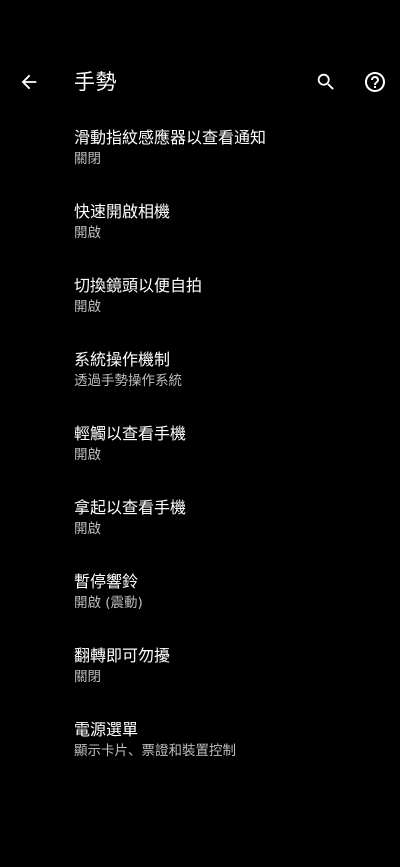  What do you see at coordinates (200, 601) in the screenshot?
I see `list-item-prevent-ringing: 暫停響鈴 開啟 (震動)` at bounding box center [200, 601].